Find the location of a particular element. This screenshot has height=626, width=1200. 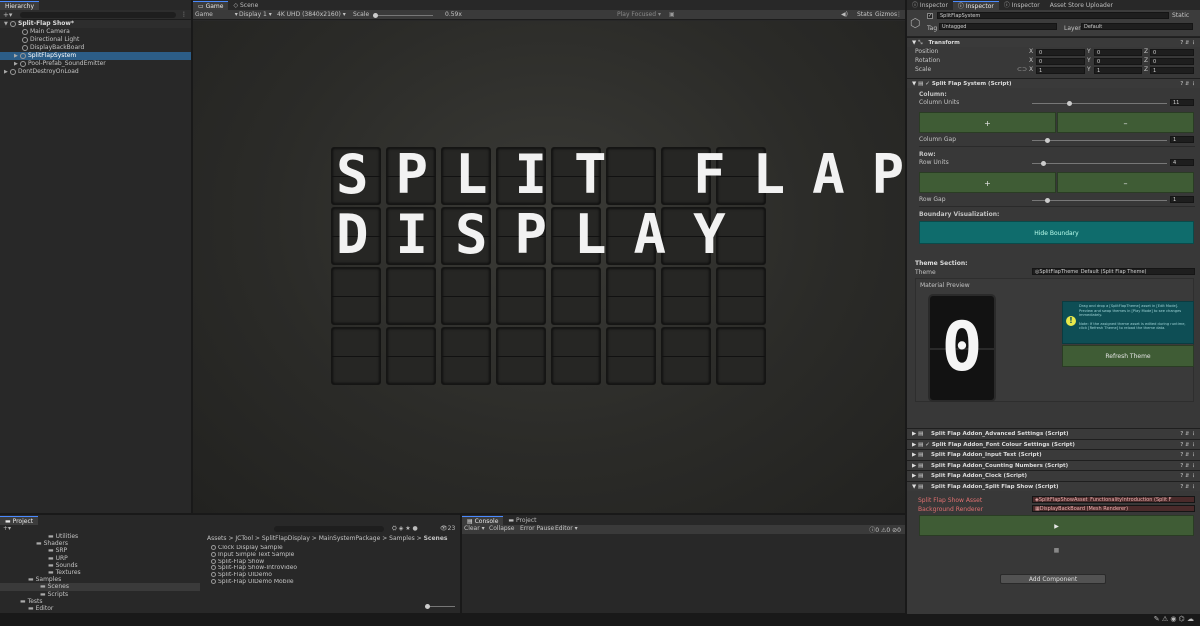

addon-component-header: ▶ ▤ Split Flap Addon_Clock (Script)? ⇵ ⋮ is located at coordinates (1053, 475).